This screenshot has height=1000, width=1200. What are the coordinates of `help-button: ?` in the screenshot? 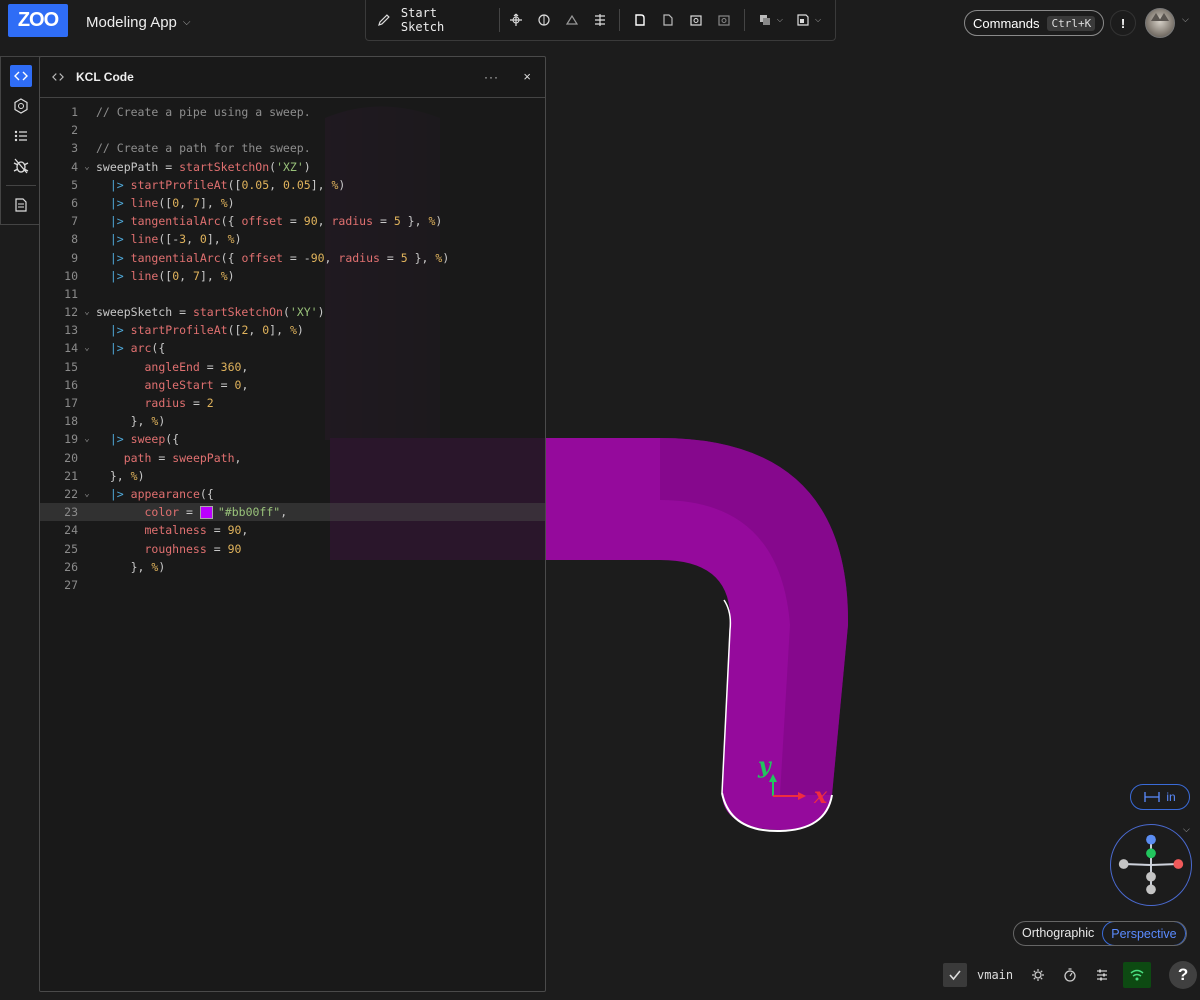 It's located at (1183, 975).